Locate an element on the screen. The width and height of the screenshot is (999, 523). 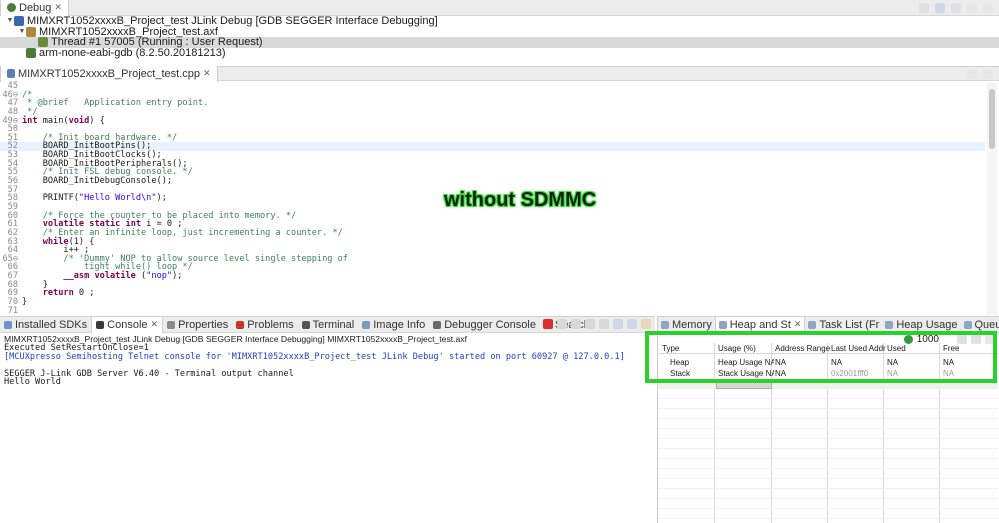
terminal-icon is located at coordinates (305, 324).